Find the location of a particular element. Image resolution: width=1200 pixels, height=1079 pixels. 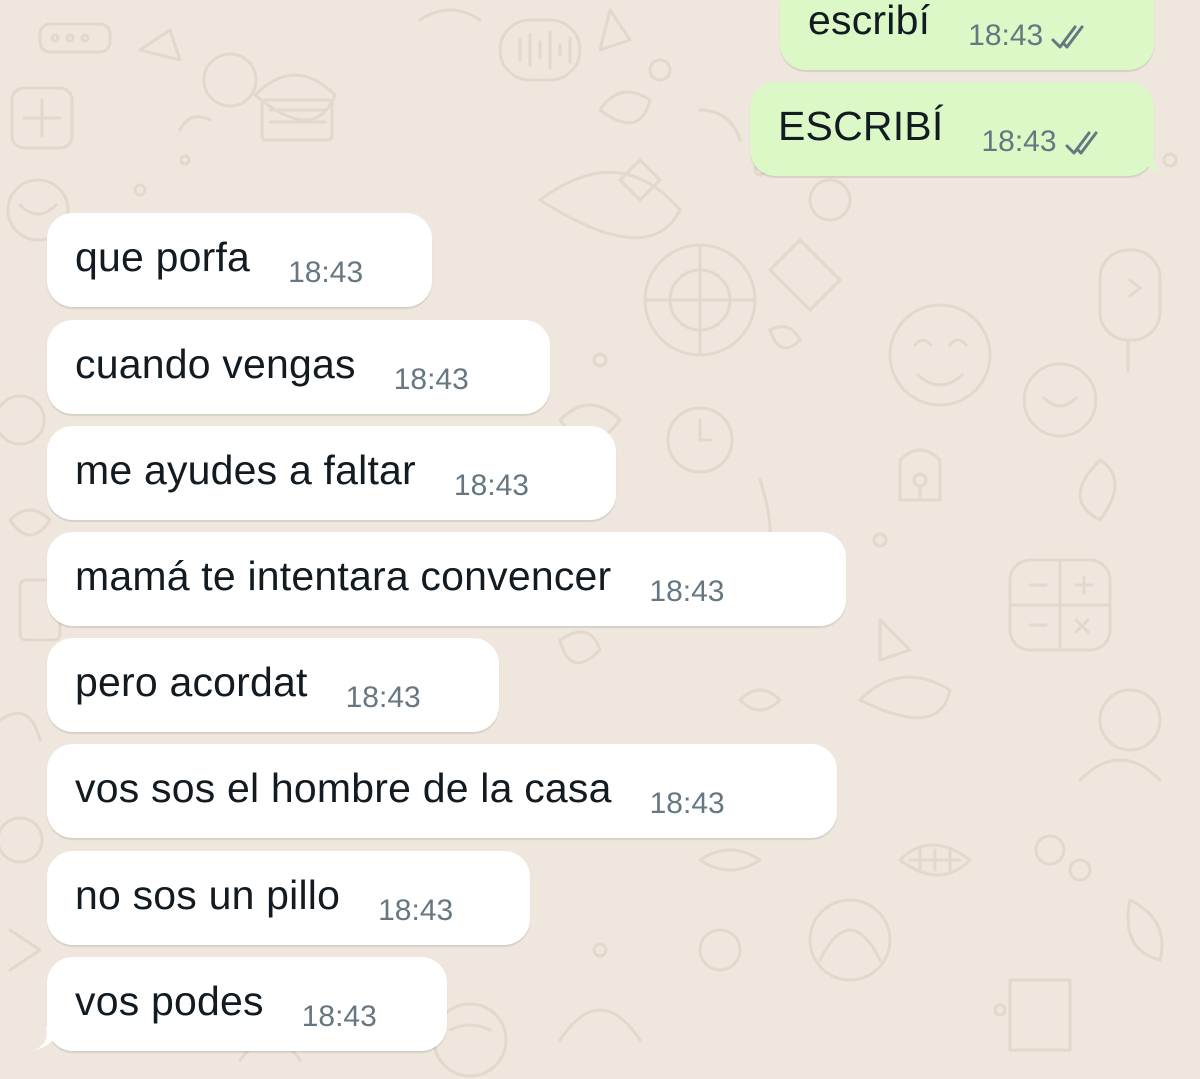

message-text: vos sos el hombre de la casa is located at coordinates (343, 788).